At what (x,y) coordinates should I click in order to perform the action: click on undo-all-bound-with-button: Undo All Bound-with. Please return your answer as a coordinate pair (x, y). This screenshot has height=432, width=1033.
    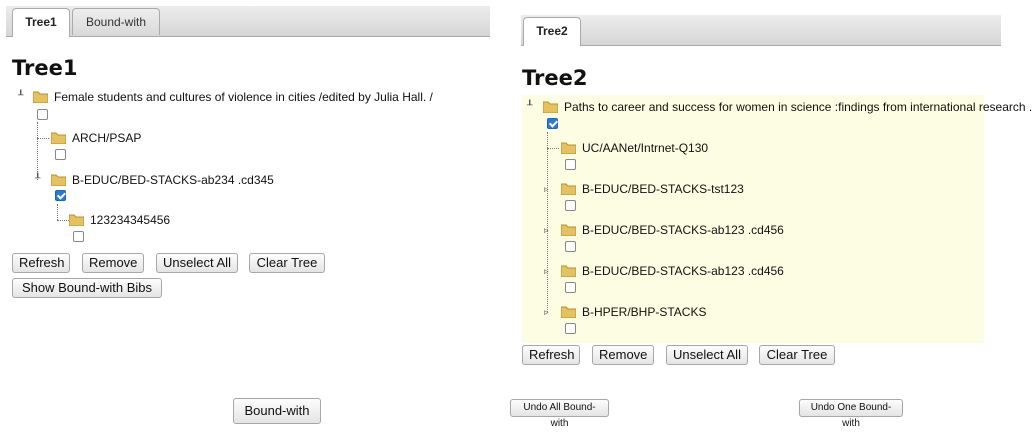
    Looking at the image, I should click on (559, 414).